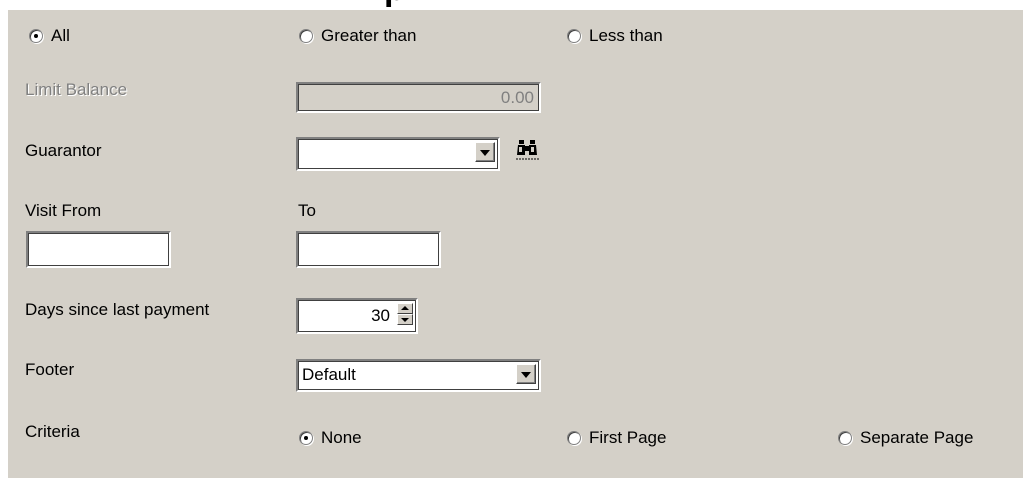 The image size is (1023, 478). I want to click on radio-criteria-first-page: First Page, so click(616, 438).